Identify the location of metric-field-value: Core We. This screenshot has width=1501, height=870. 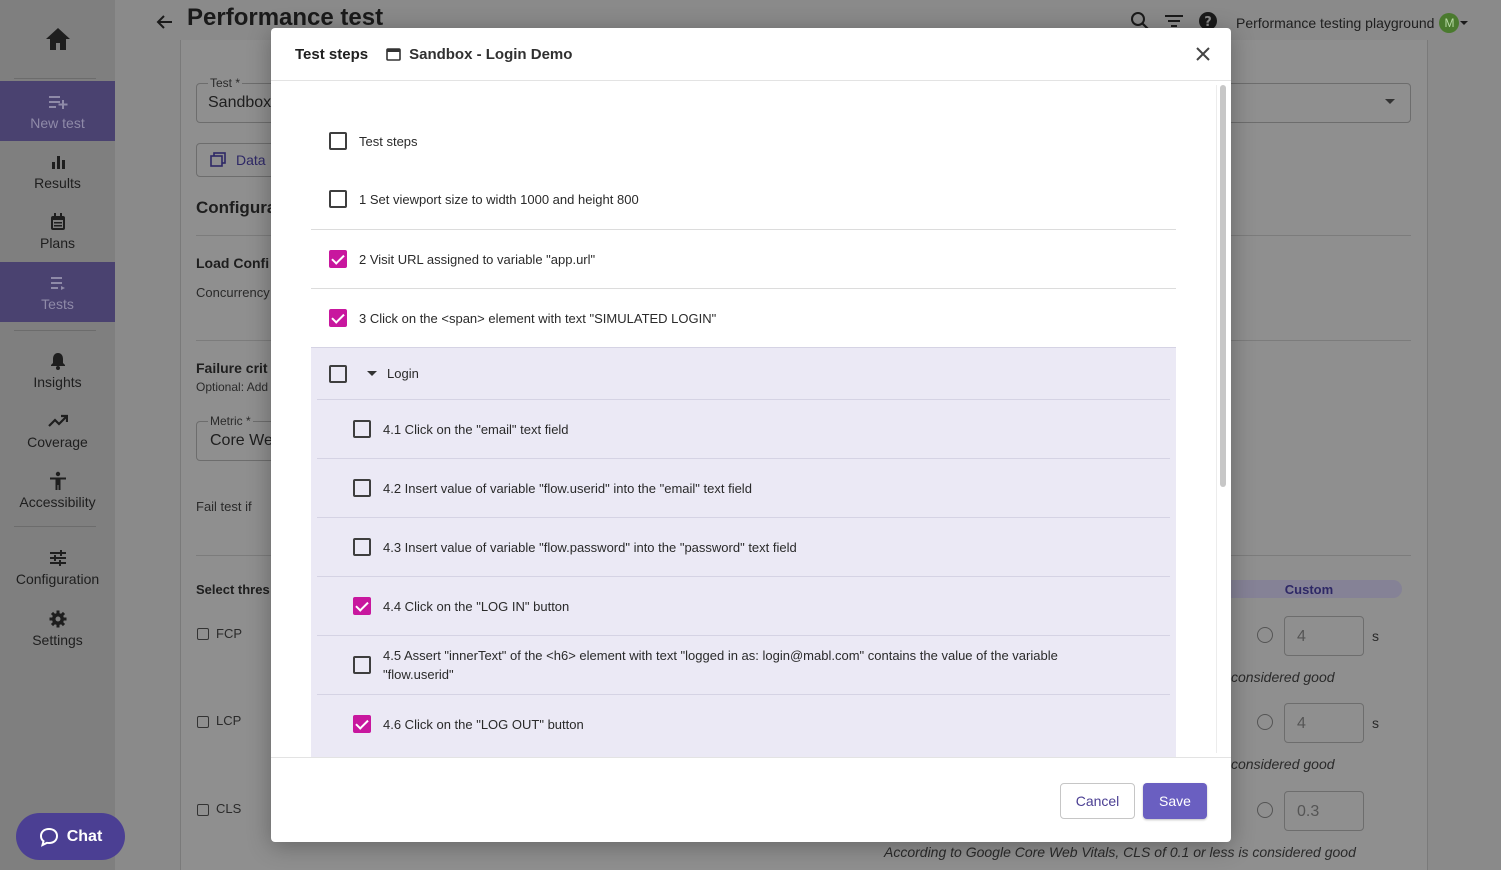
(241, 440).